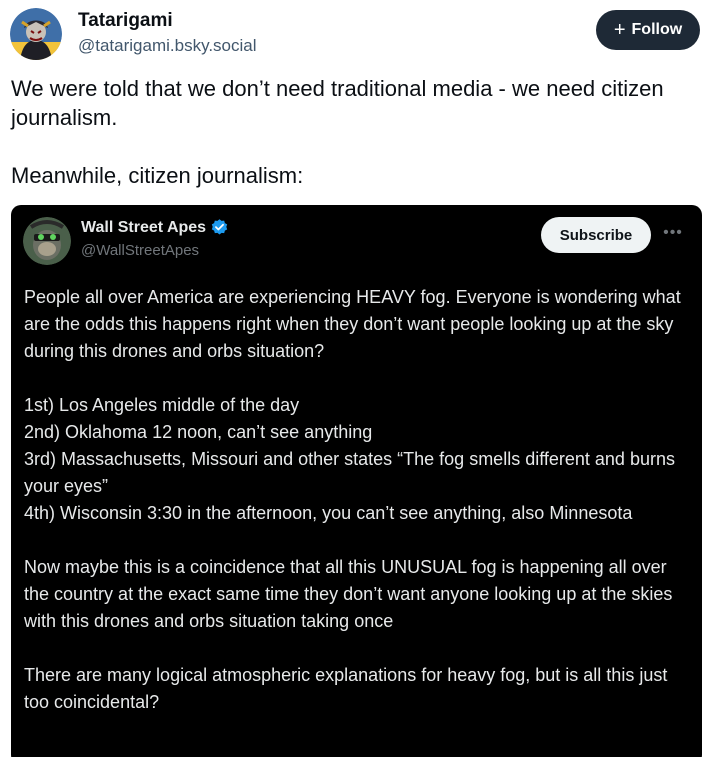 The image size is (709, 757). I want to click on embed-list-item: 1st) Los Angeles middle of the day, so click(162, 405).